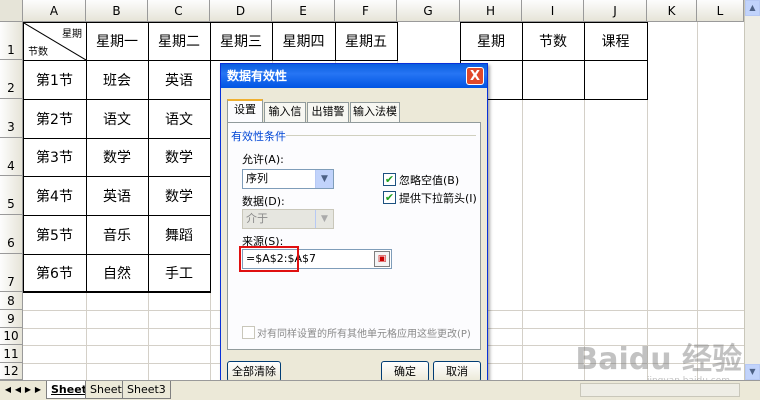 The height and width of the screenshot is (400, 760). I want to click on cell-period: 第6节, so click(54, 273).